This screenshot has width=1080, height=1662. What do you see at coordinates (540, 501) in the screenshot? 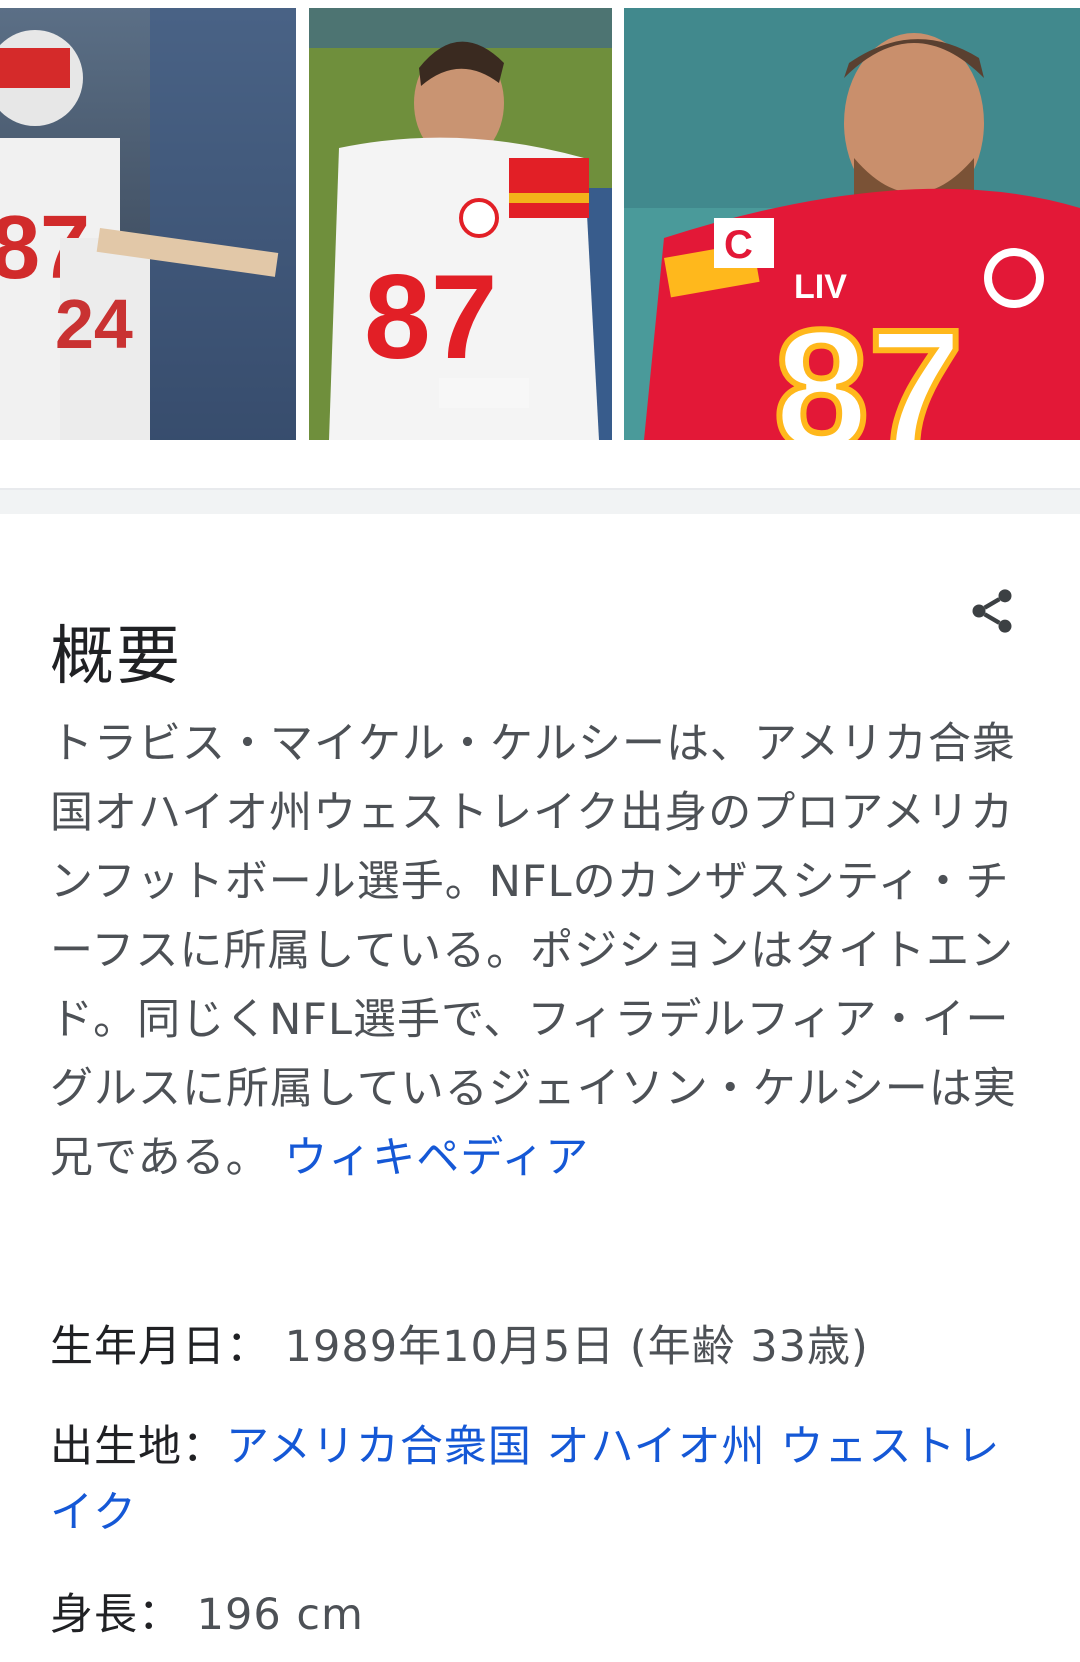
I see `section-divider` at bounding box center [540, 501].